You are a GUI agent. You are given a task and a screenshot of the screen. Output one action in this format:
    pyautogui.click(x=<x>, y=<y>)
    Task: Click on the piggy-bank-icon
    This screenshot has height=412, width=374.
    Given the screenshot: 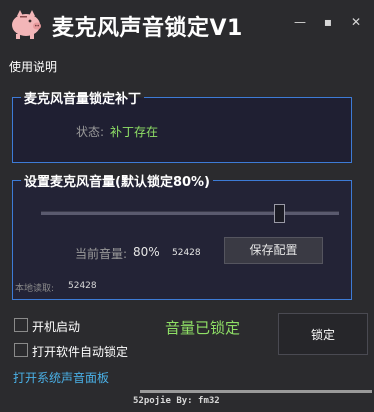 What is the action you would take?
    pyautogui.click(x=26, y=24)
    